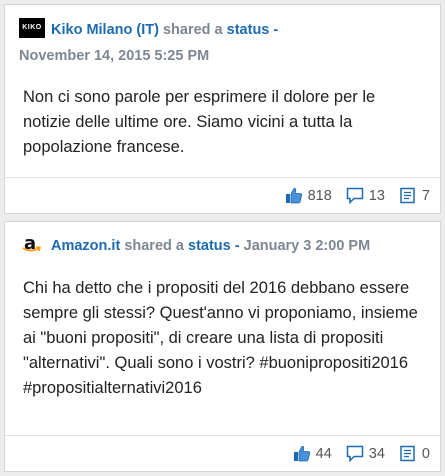  I want to click on avatar: a, so click(32, 244).